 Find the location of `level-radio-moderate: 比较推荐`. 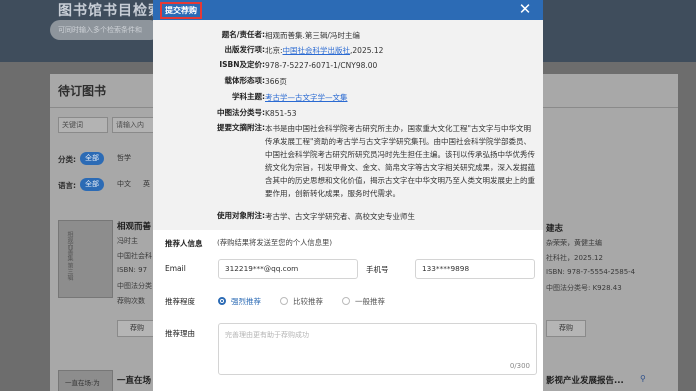

level-radio-moderate: 比较推荐 is located at coordinates (301, 301).